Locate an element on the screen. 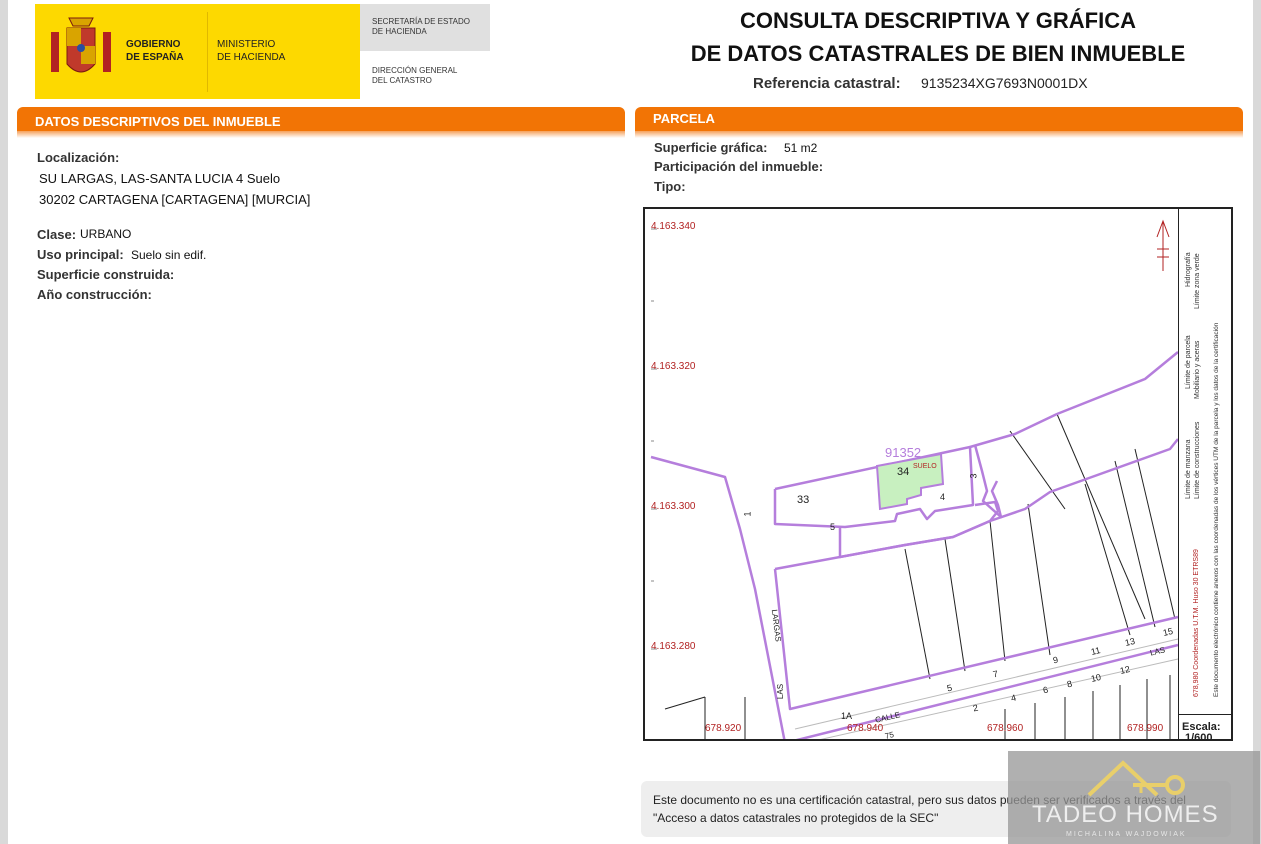  clase-label: Clase: is located at coordinates (57, 234).